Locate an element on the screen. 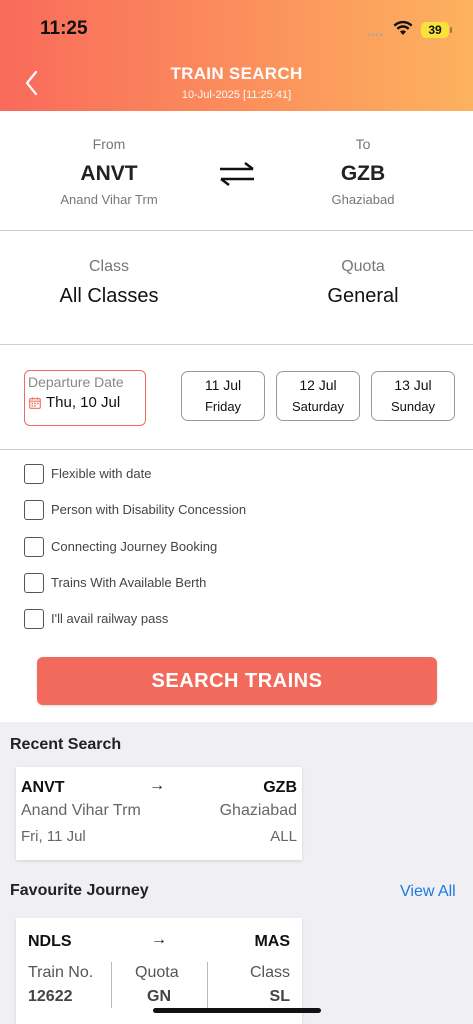 The width and height of the screenshot is (473, 1024). option-label: Flexible with date is located at coordinates (101, 473).